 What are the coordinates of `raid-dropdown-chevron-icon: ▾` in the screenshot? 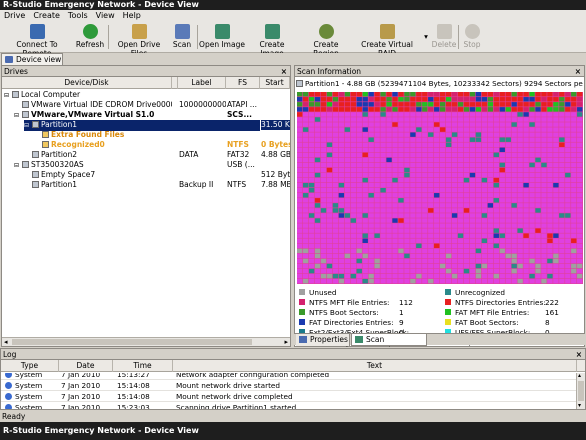 It's located at (426, 37).